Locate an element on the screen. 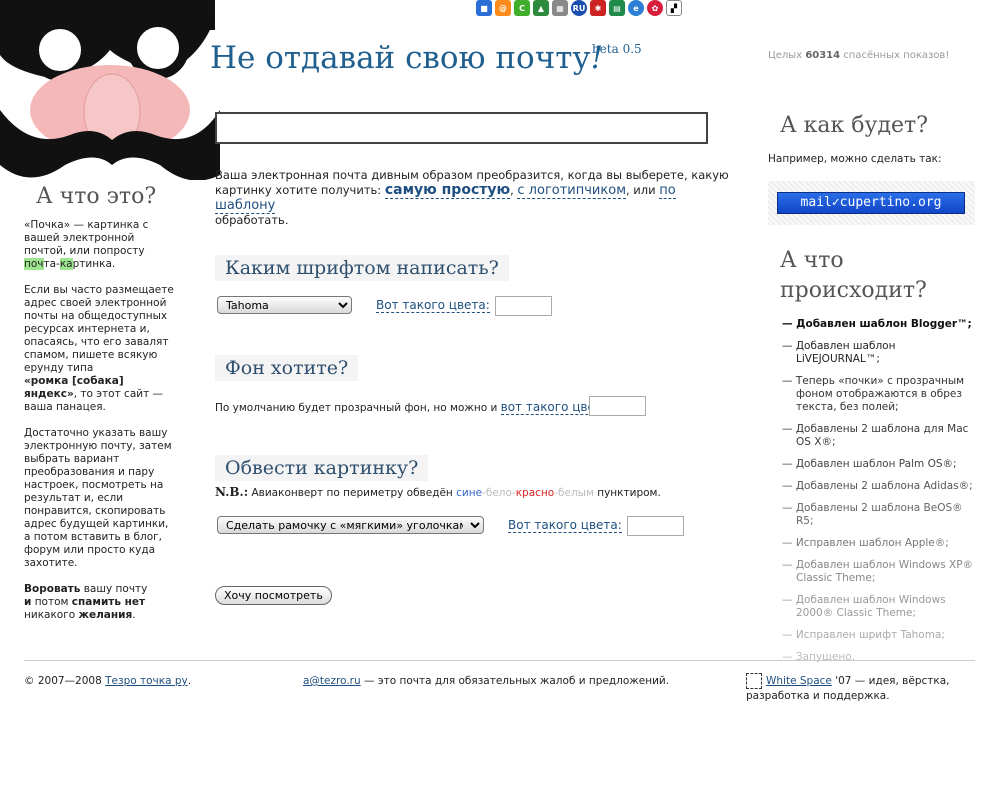 The height and width of the screenshot is (800, 1000). footer-copyright: © 2007—2008 Тезро точка ру. is located at coordinates (107, 681).